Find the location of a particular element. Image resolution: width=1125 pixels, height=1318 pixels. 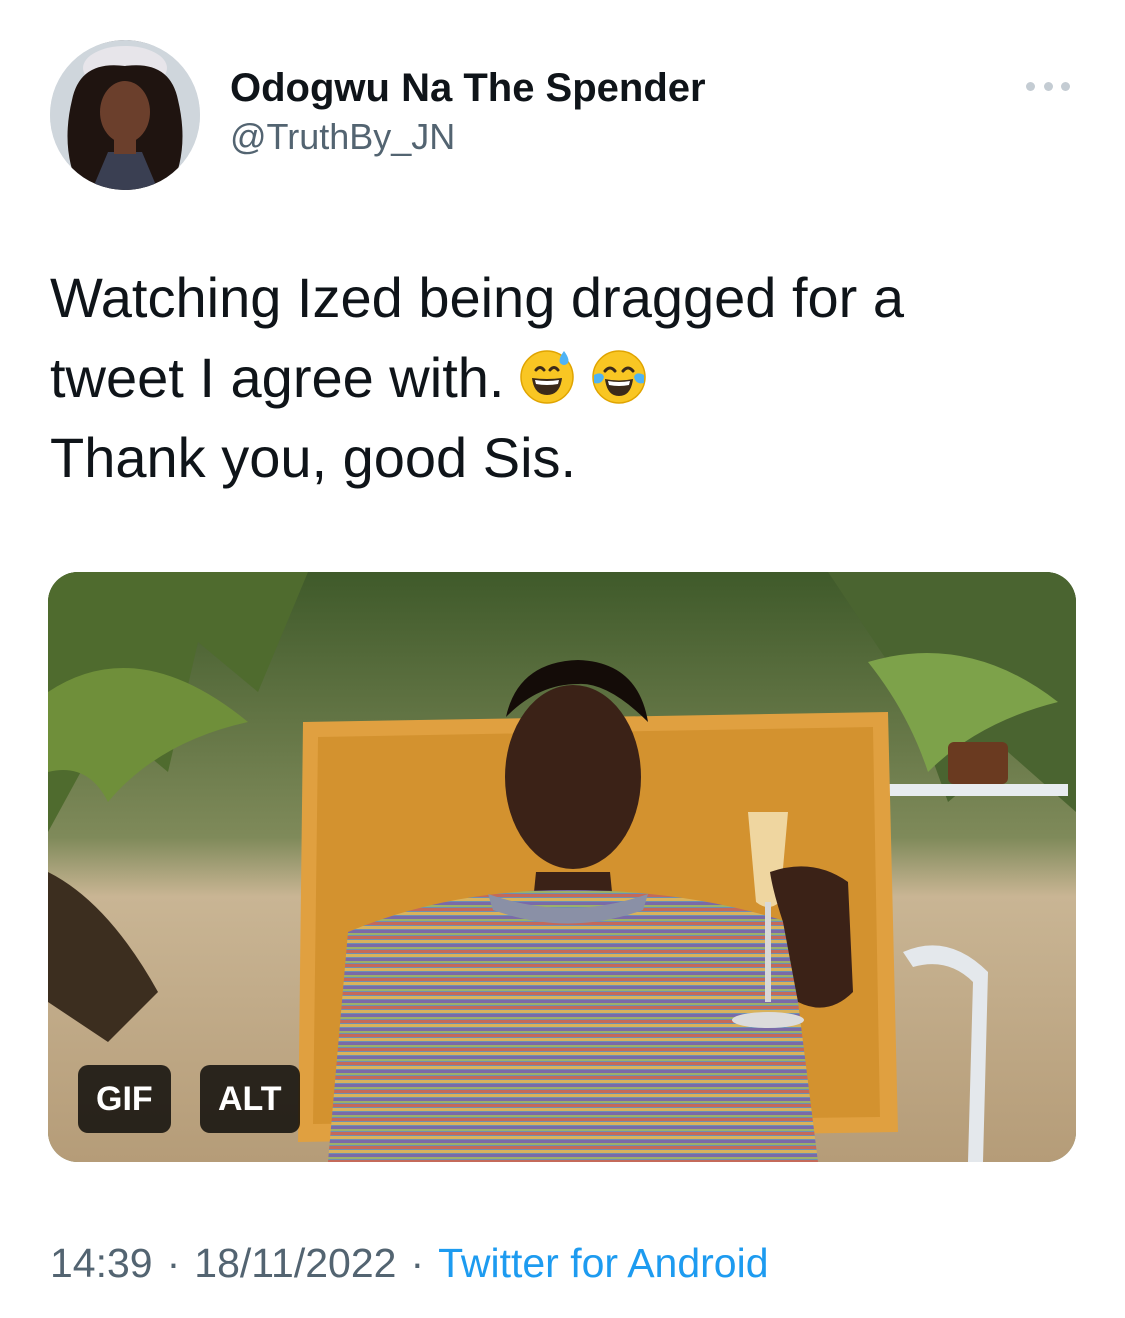

tweet-text-line-1: Watching Ized being dragged for a is located at coordinates (477, 297).